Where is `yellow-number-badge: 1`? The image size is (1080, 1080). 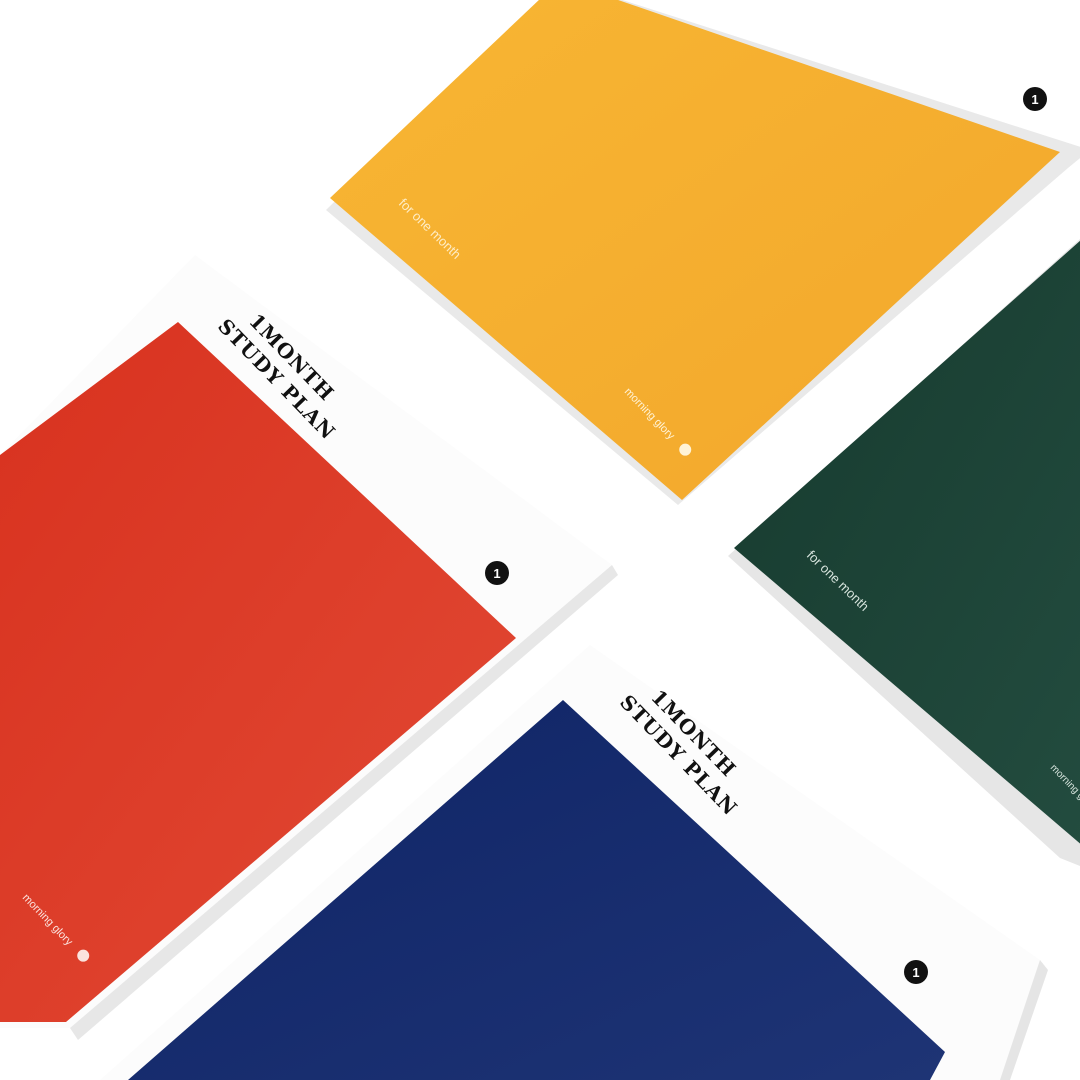 yellow-number-badge: 1 is located at coordinates (1035, 99).